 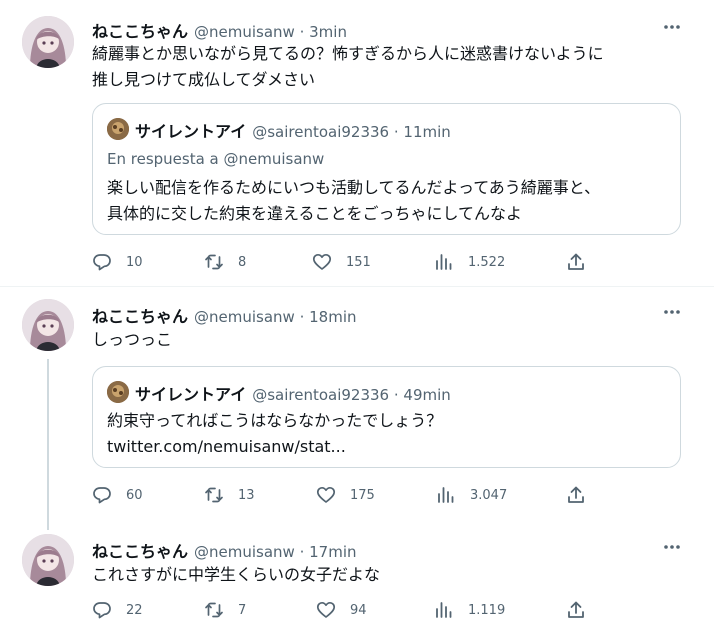 I want to click on reply-handle: @nemuisanw, so click(x=274, y=159).